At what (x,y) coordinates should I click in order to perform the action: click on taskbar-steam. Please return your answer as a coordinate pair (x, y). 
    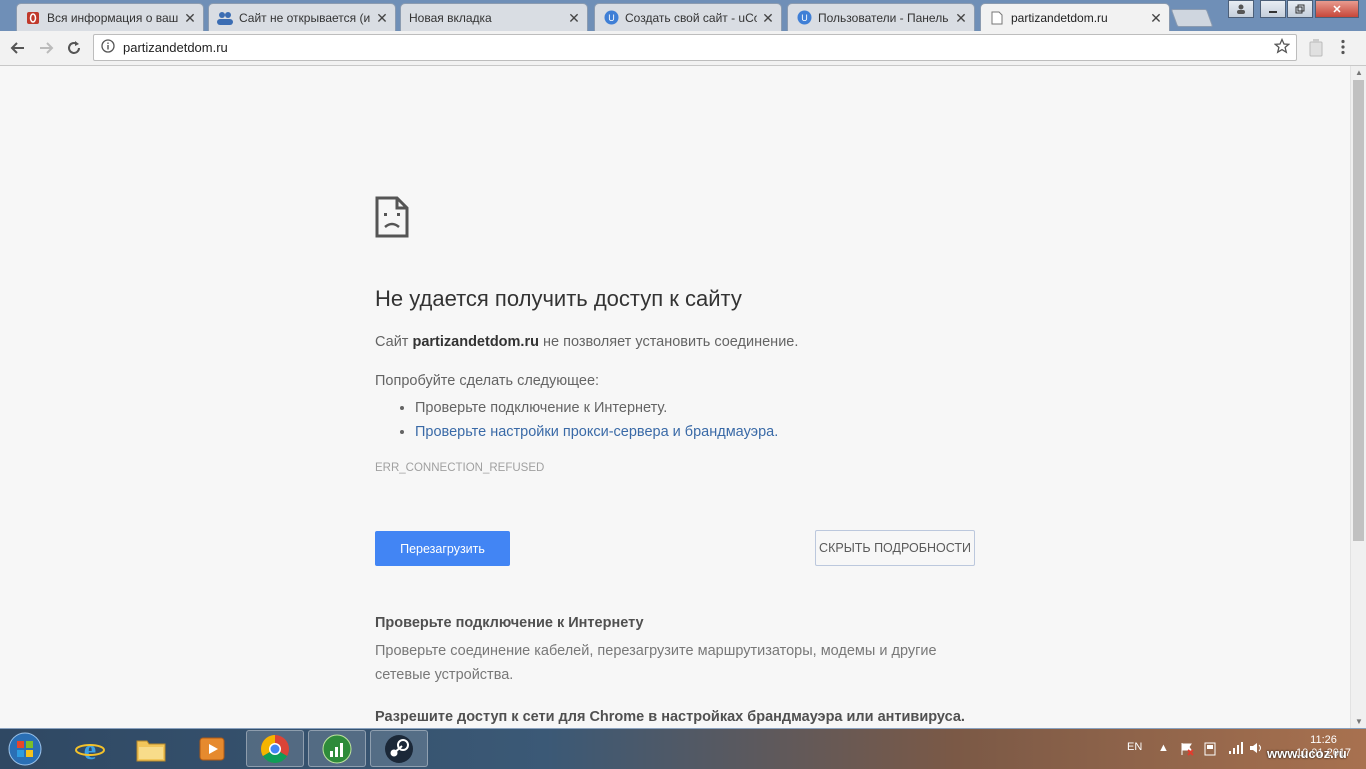
    Looking at the image, I should click on (399, 748).